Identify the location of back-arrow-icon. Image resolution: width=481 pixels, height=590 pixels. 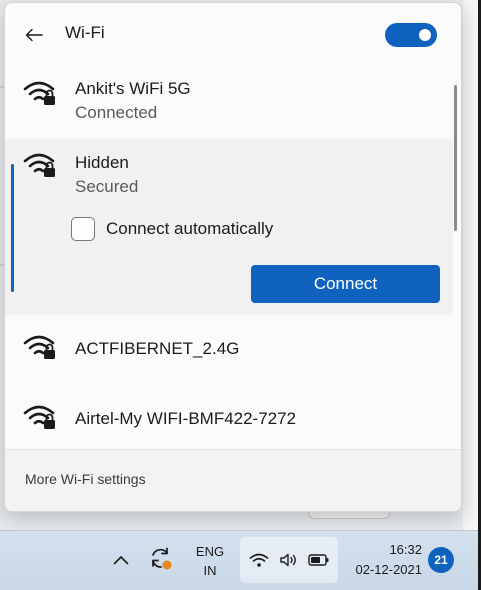
(34, 35).